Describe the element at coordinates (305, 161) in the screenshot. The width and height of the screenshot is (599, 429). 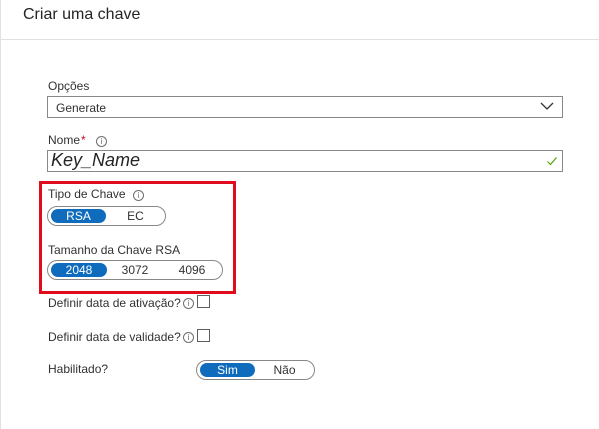
I see `name-input: Key_Name` at that location.